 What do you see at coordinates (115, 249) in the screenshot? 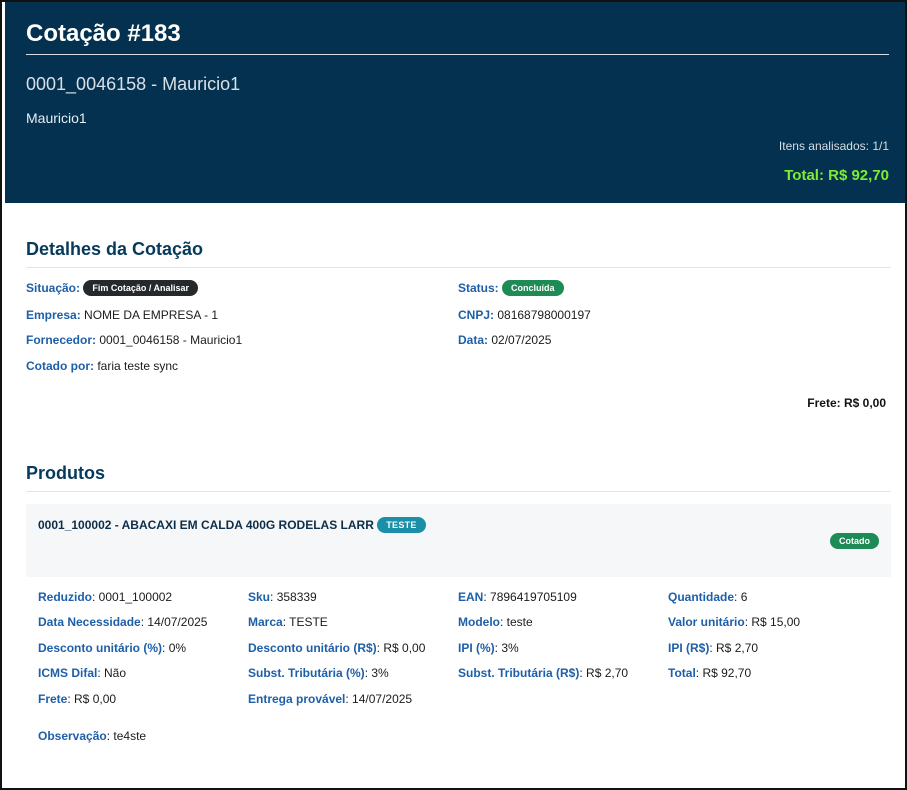
I see `details-title: Detalhes da Cotação` at bounding box center [115, 249].